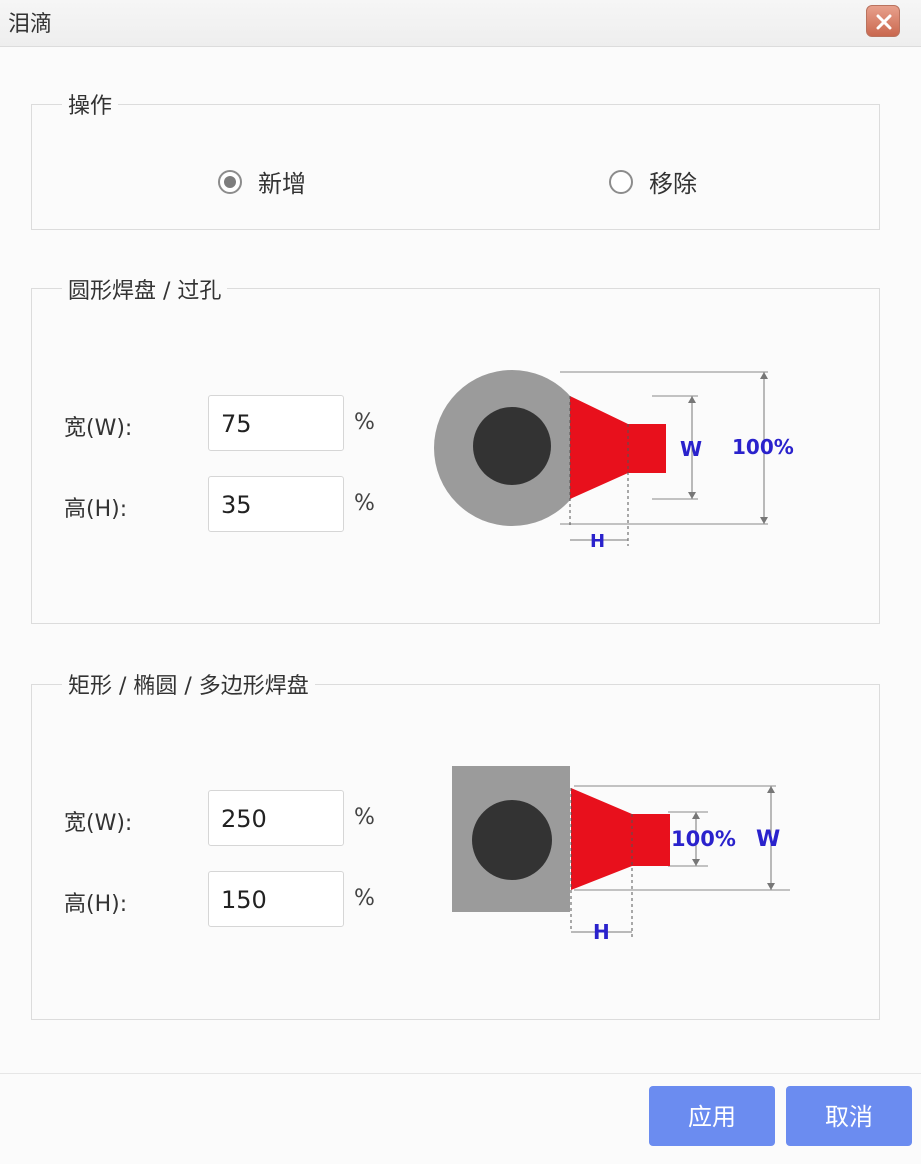  What do you see at coordinates (849, 1116) in the screenshot?
I see `cancel-button: 取消` at bounding box center [849, 1116].